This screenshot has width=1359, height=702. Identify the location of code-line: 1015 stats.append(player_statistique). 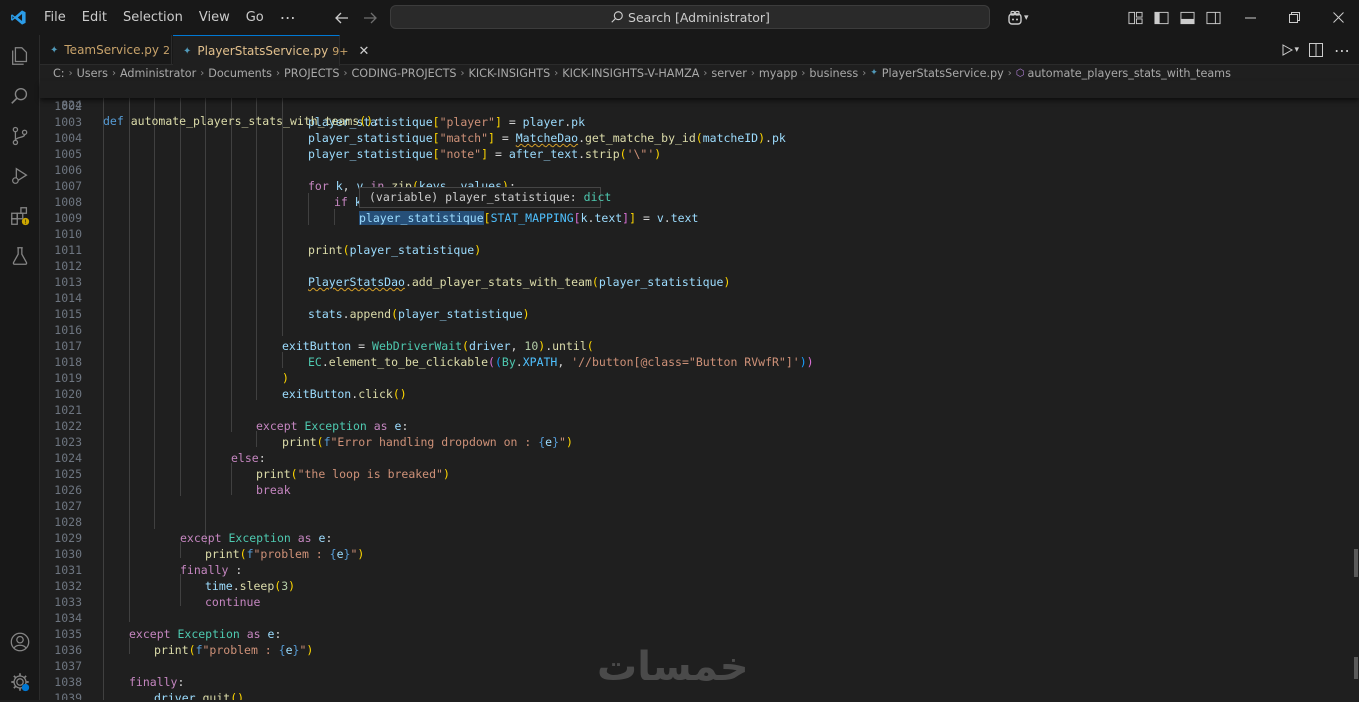
(690, 314).